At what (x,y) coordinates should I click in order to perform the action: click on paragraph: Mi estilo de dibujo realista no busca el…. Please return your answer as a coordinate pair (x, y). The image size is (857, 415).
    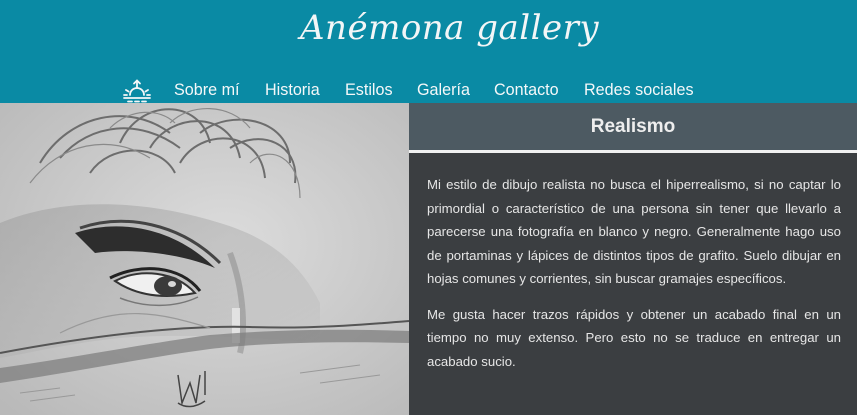
    Looking at the image, I should click on (634, 231).